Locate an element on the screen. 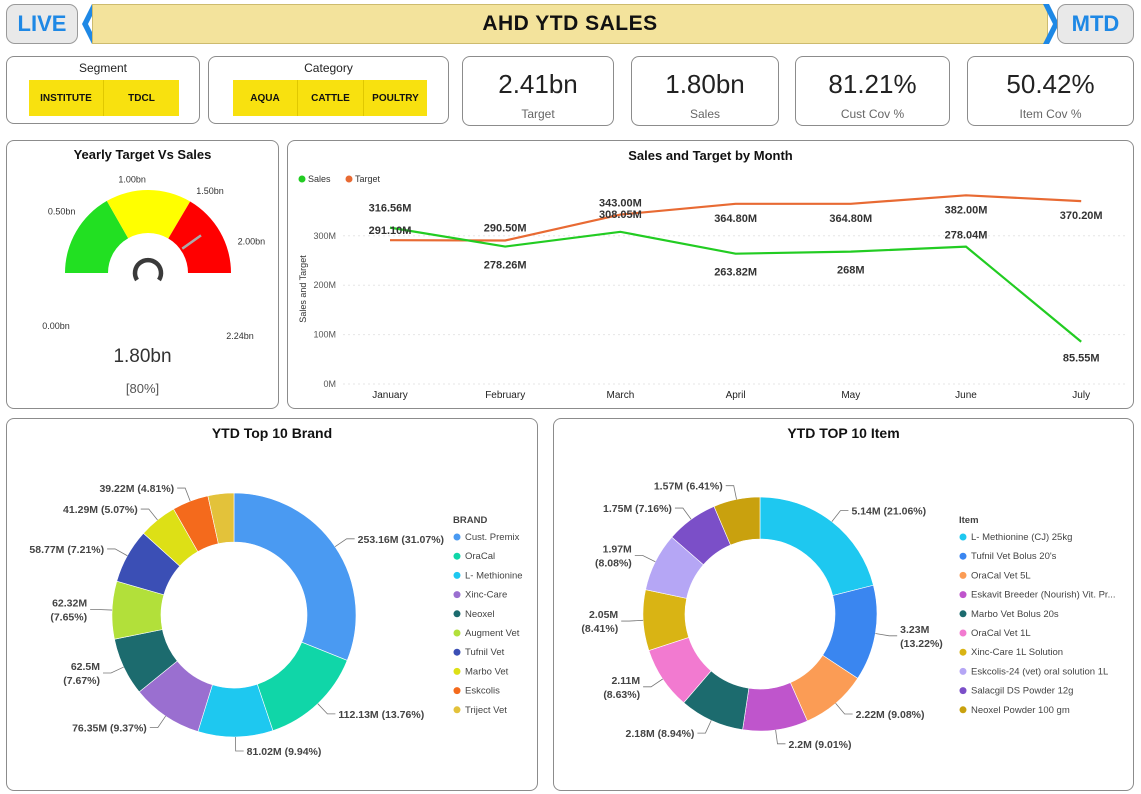  sales-data-label: 278.04M is located at coordinates (966, 236).